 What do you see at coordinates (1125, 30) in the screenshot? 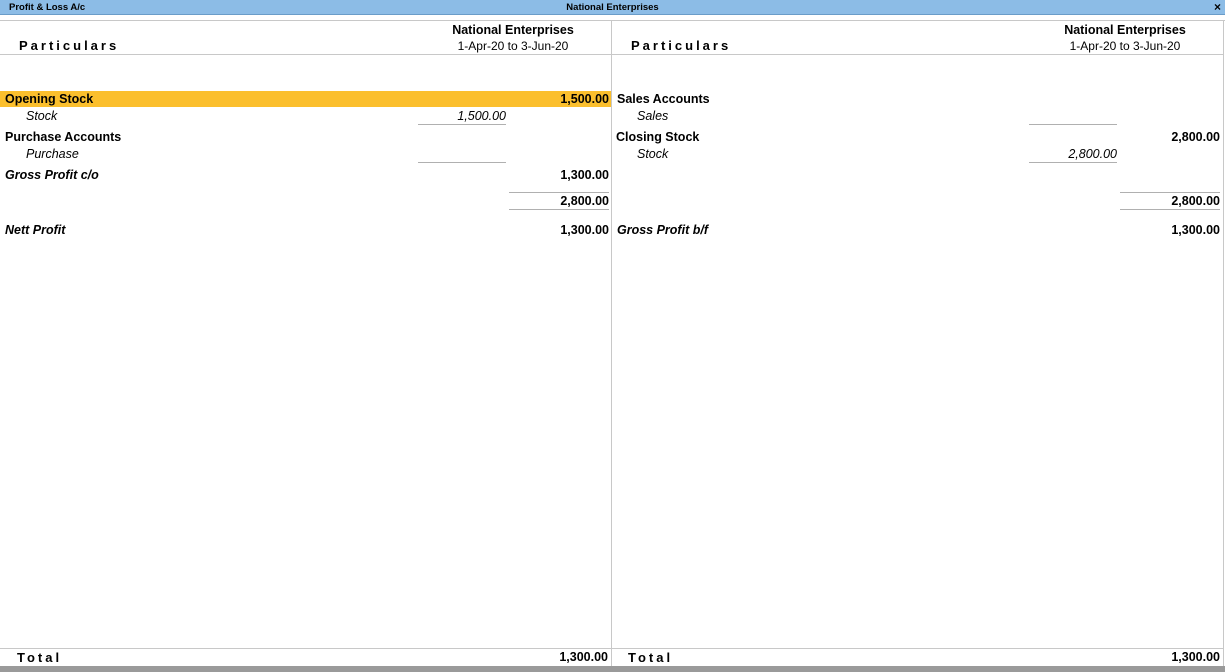
I see `right-company-header: National Enterprises` at bounding box center [1125, 30].